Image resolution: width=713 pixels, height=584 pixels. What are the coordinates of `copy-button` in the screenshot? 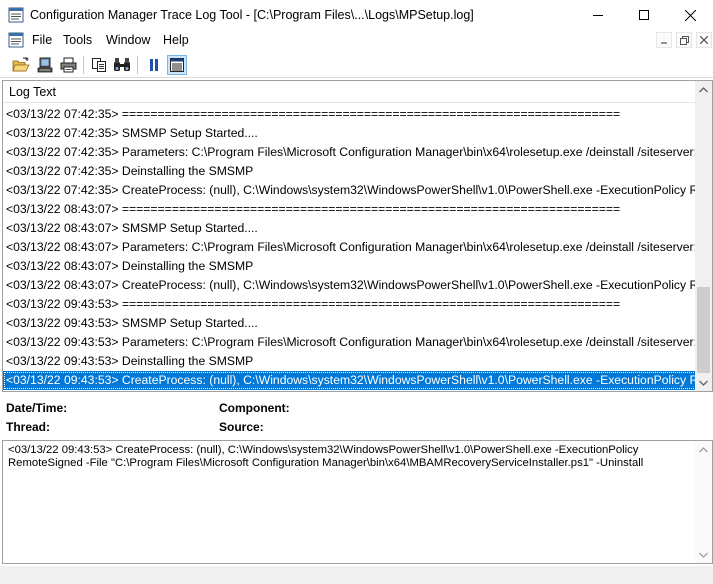 It's located at (99, 65).